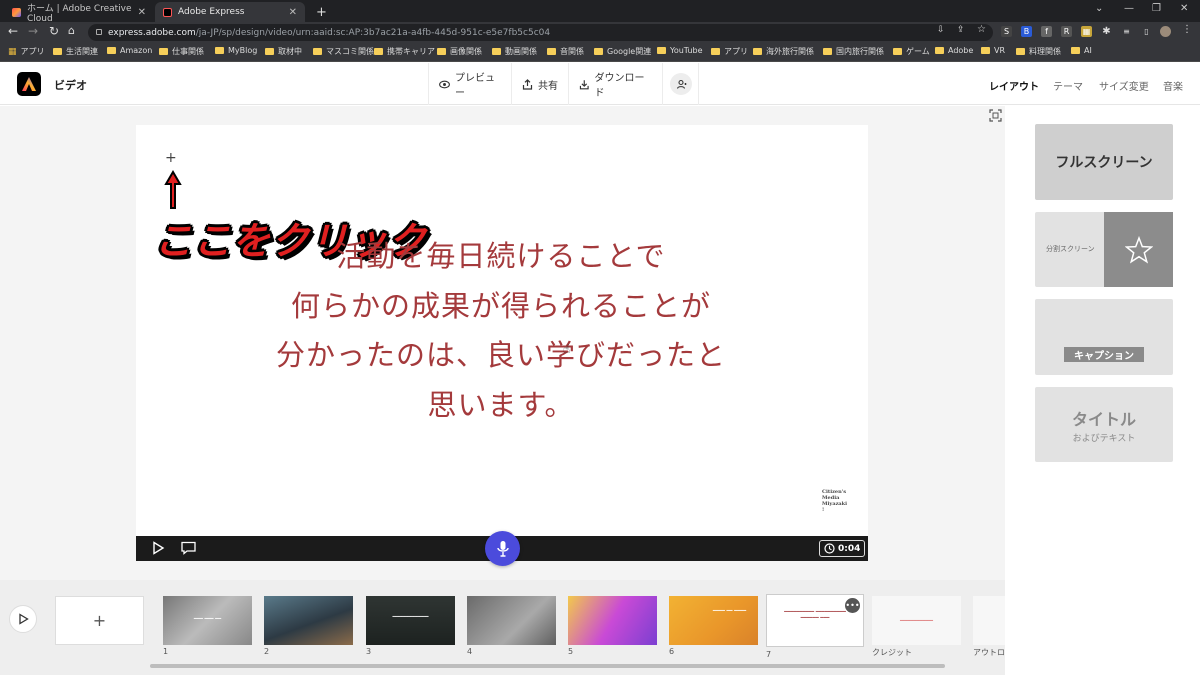 Image resolution: width=1200 pixels, height=675 pixels. What do you see at coordinates (29, 84) in the screenshot?
I see `adobe-express-logo-icon` at bounding box center [29, 84].